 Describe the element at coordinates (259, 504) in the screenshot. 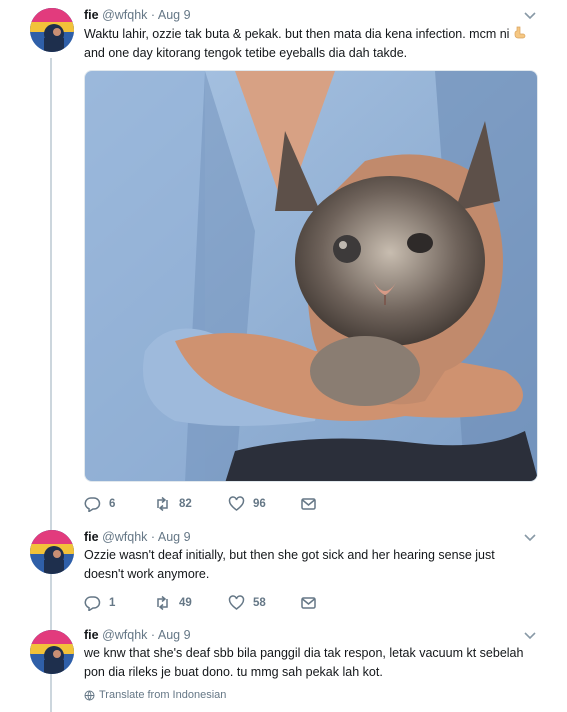

I see `like-count: 96` at that location.